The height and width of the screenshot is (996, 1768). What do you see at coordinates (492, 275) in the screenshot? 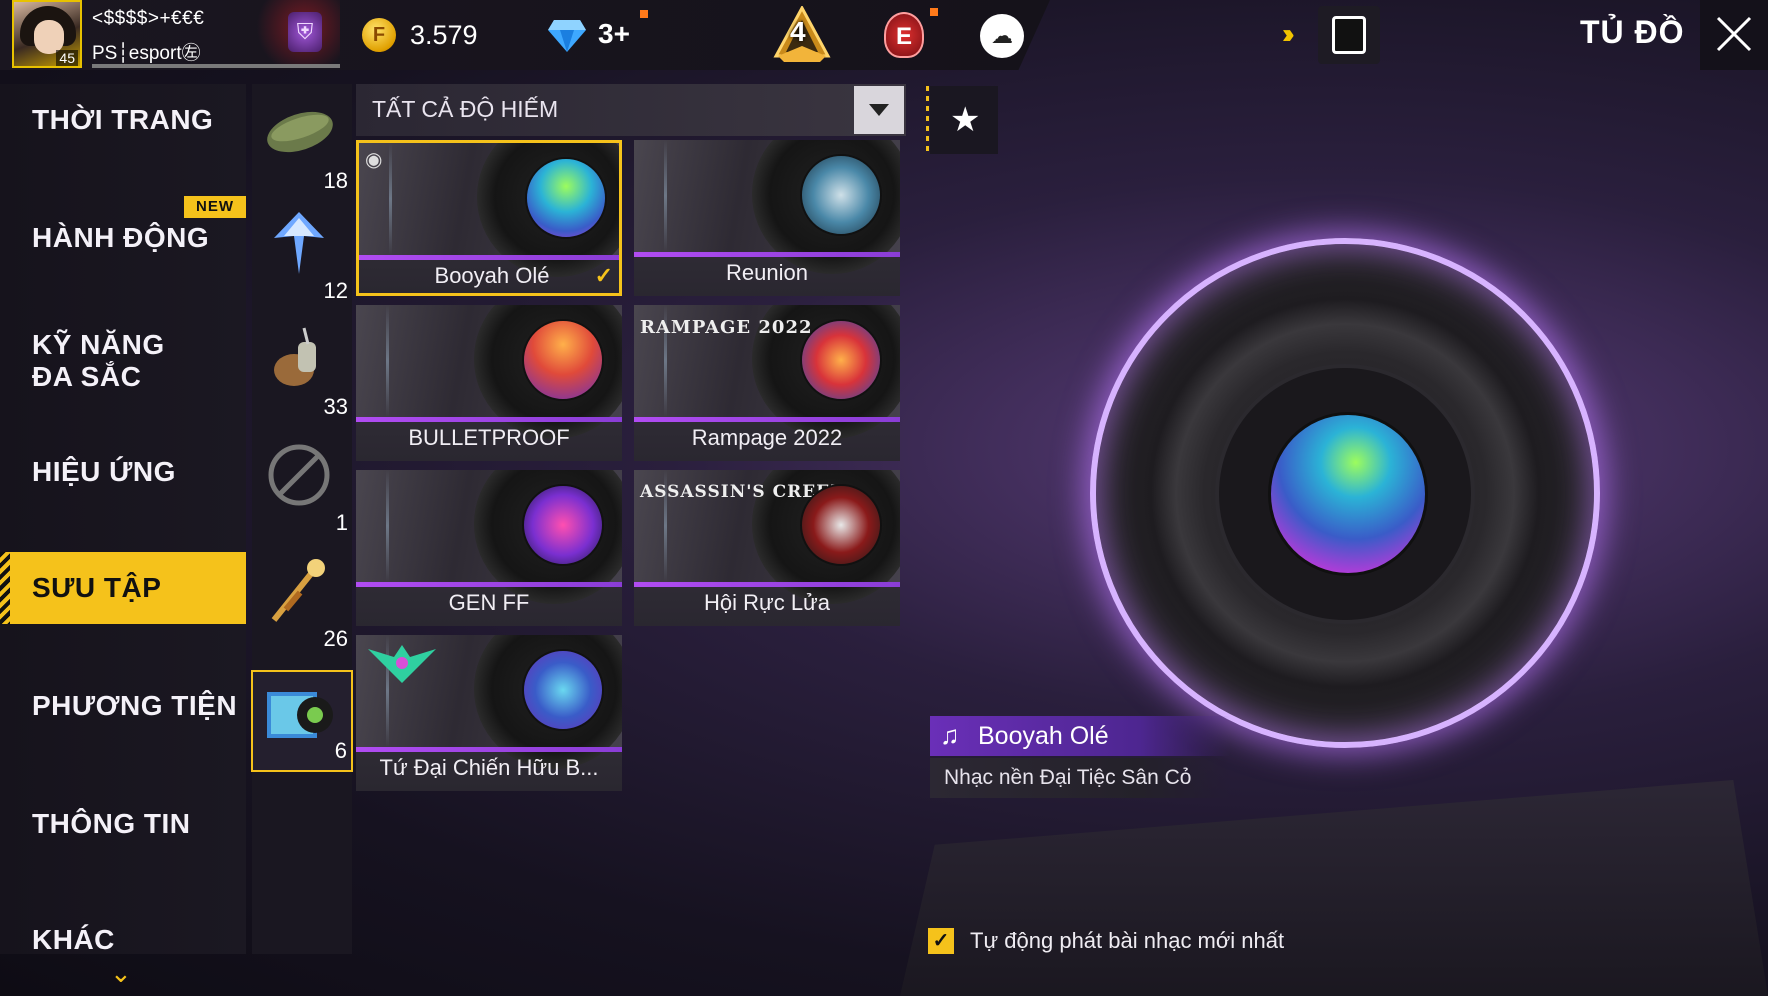
I see `song-name: Booyah Olé` at bounding box center [492, 275].